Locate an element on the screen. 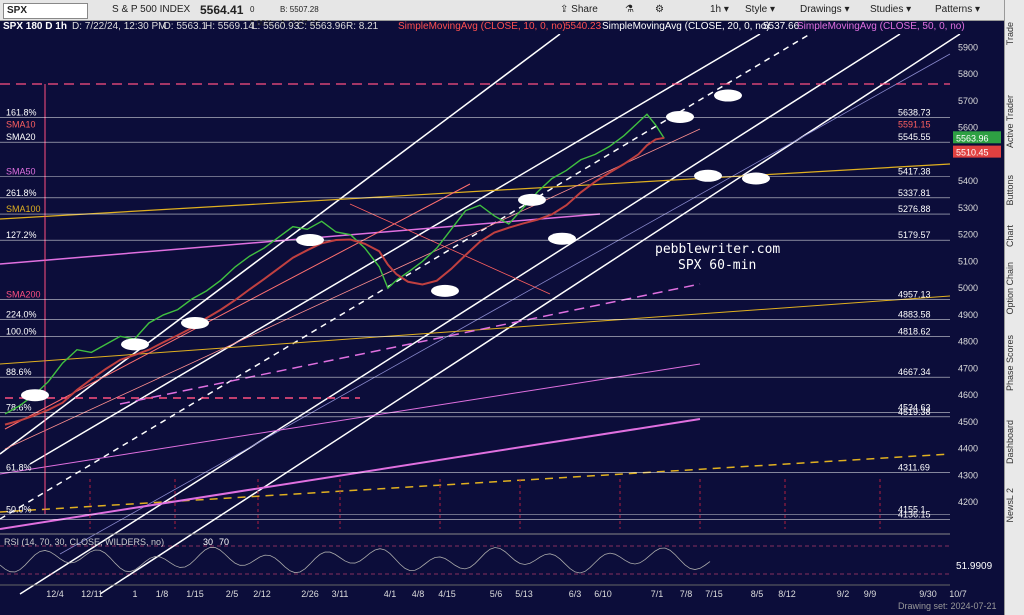 The image size is (1024, 615). x-tick-label: 7/15 is located at coordinates (714, 594).